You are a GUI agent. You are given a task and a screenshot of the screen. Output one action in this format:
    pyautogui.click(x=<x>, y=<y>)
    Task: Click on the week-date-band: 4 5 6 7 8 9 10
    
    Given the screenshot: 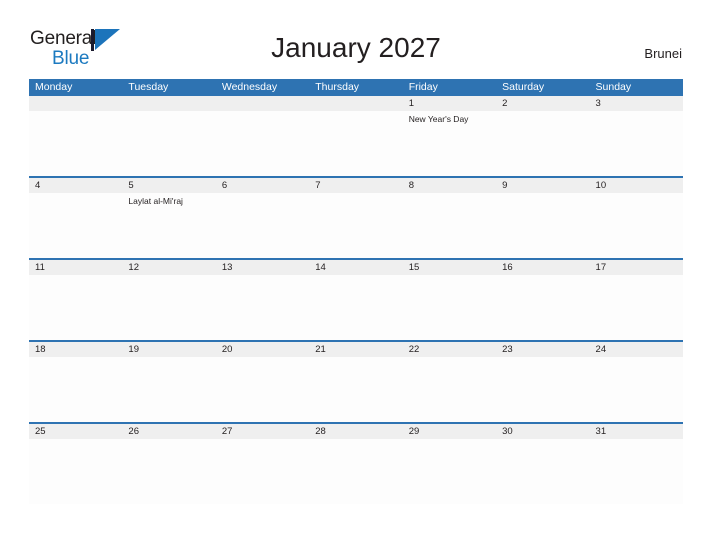 What is the action you would take?
    pyautogui.click(x=356, y=185)
    